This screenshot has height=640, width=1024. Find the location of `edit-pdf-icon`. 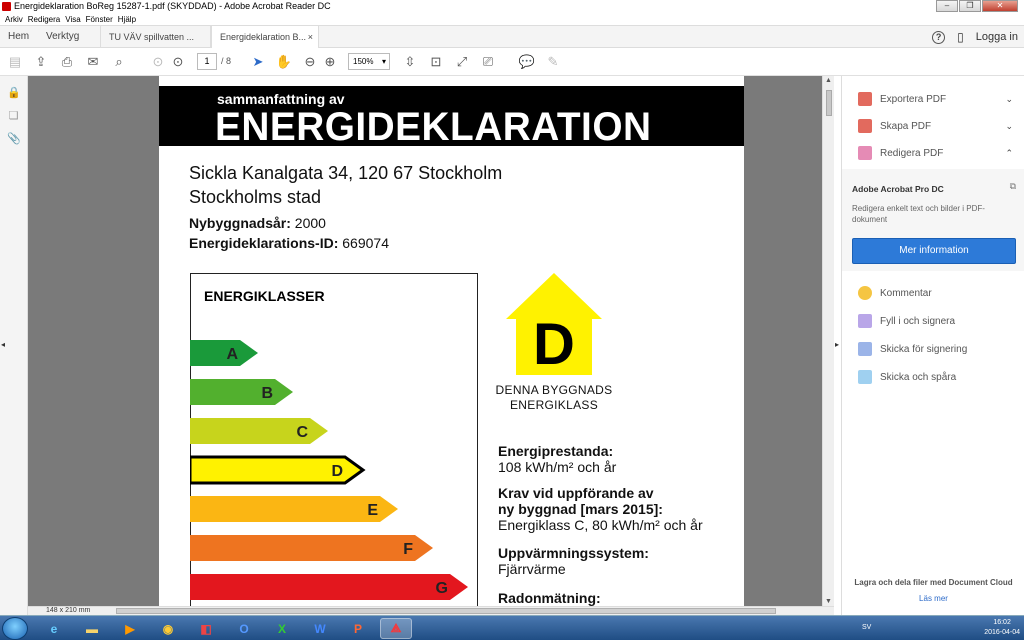

edit-pdf-icon is located at coordinates (865, 153).